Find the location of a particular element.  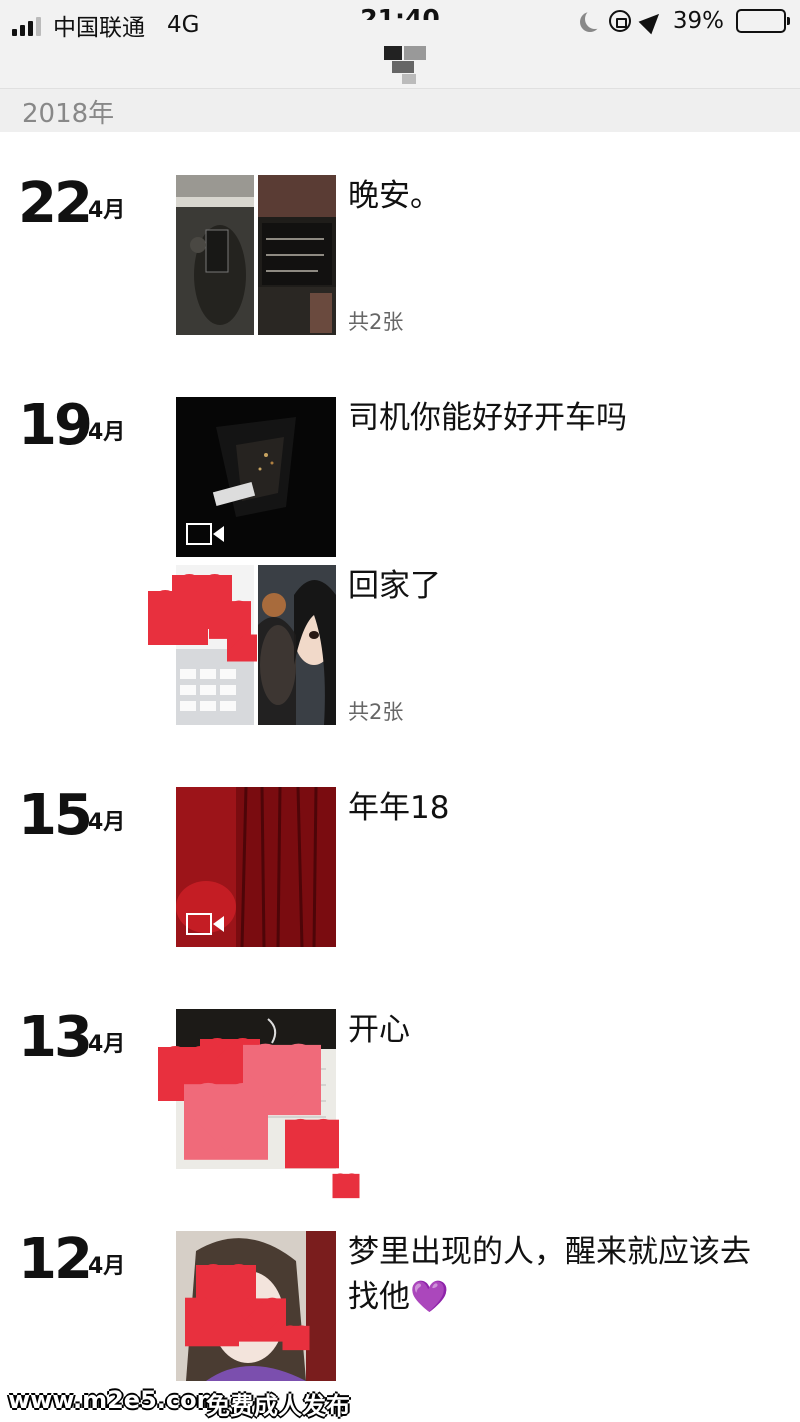

post-caption: 晚安。 is located at coordinates (394, 196).